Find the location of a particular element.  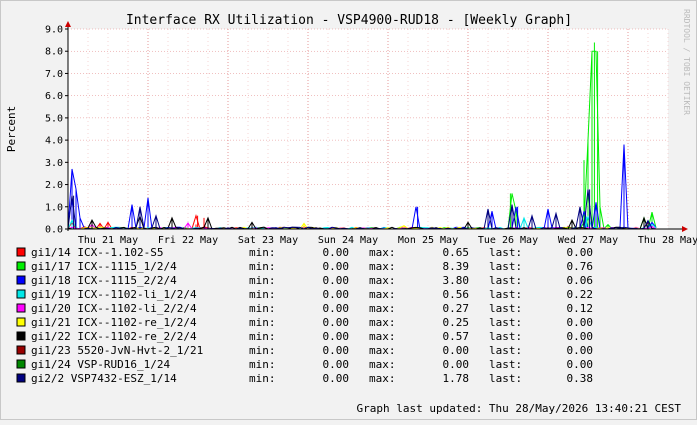

y-tick-label: 1.0 is located at coordinates (54, 207).